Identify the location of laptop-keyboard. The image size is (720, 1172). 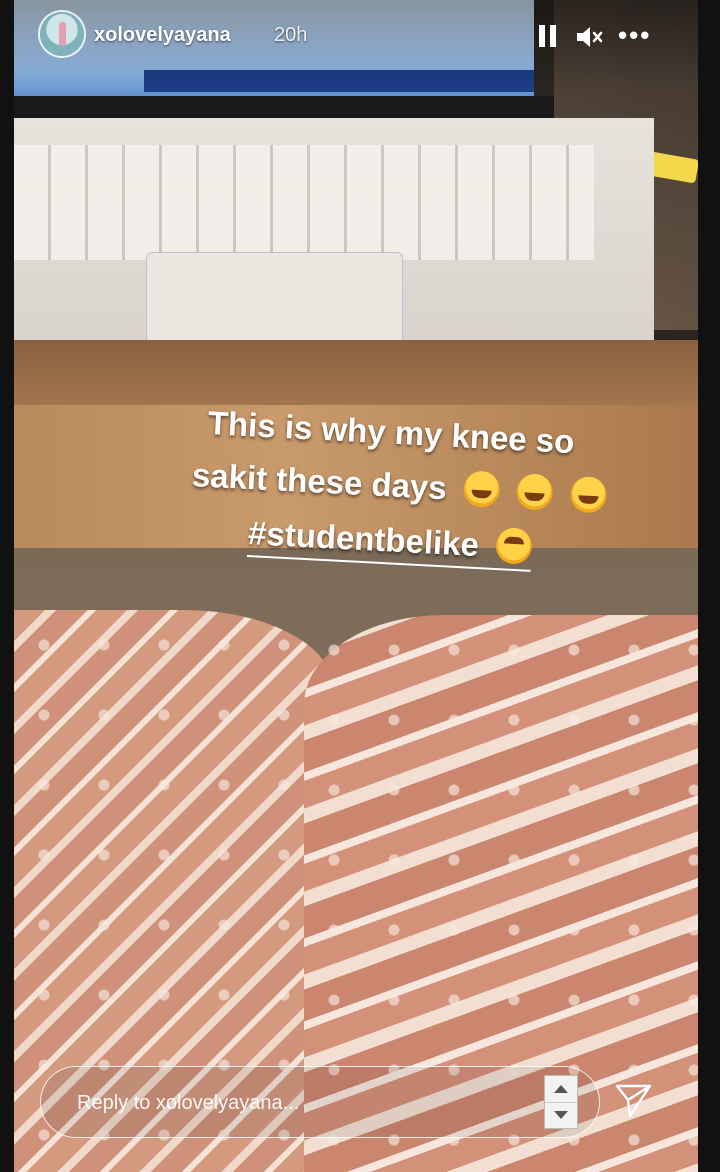
(304, 202).